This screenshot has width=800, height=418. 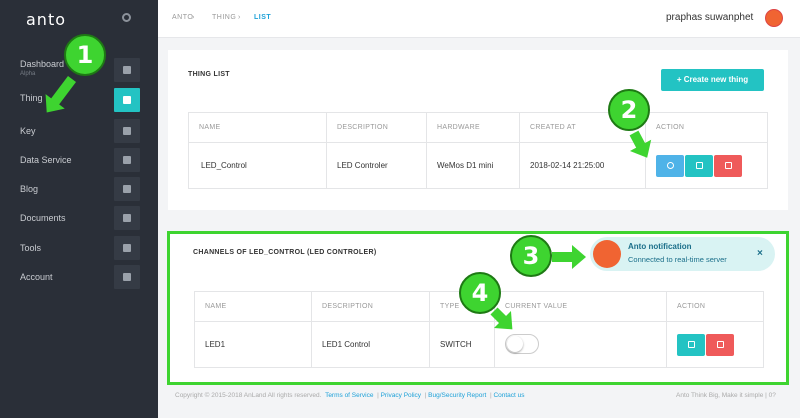 What do you see at coordinates (209, 74) in the screenshot?
I see `thing-list-title: THING LIST` at bounding box center [209, 74].